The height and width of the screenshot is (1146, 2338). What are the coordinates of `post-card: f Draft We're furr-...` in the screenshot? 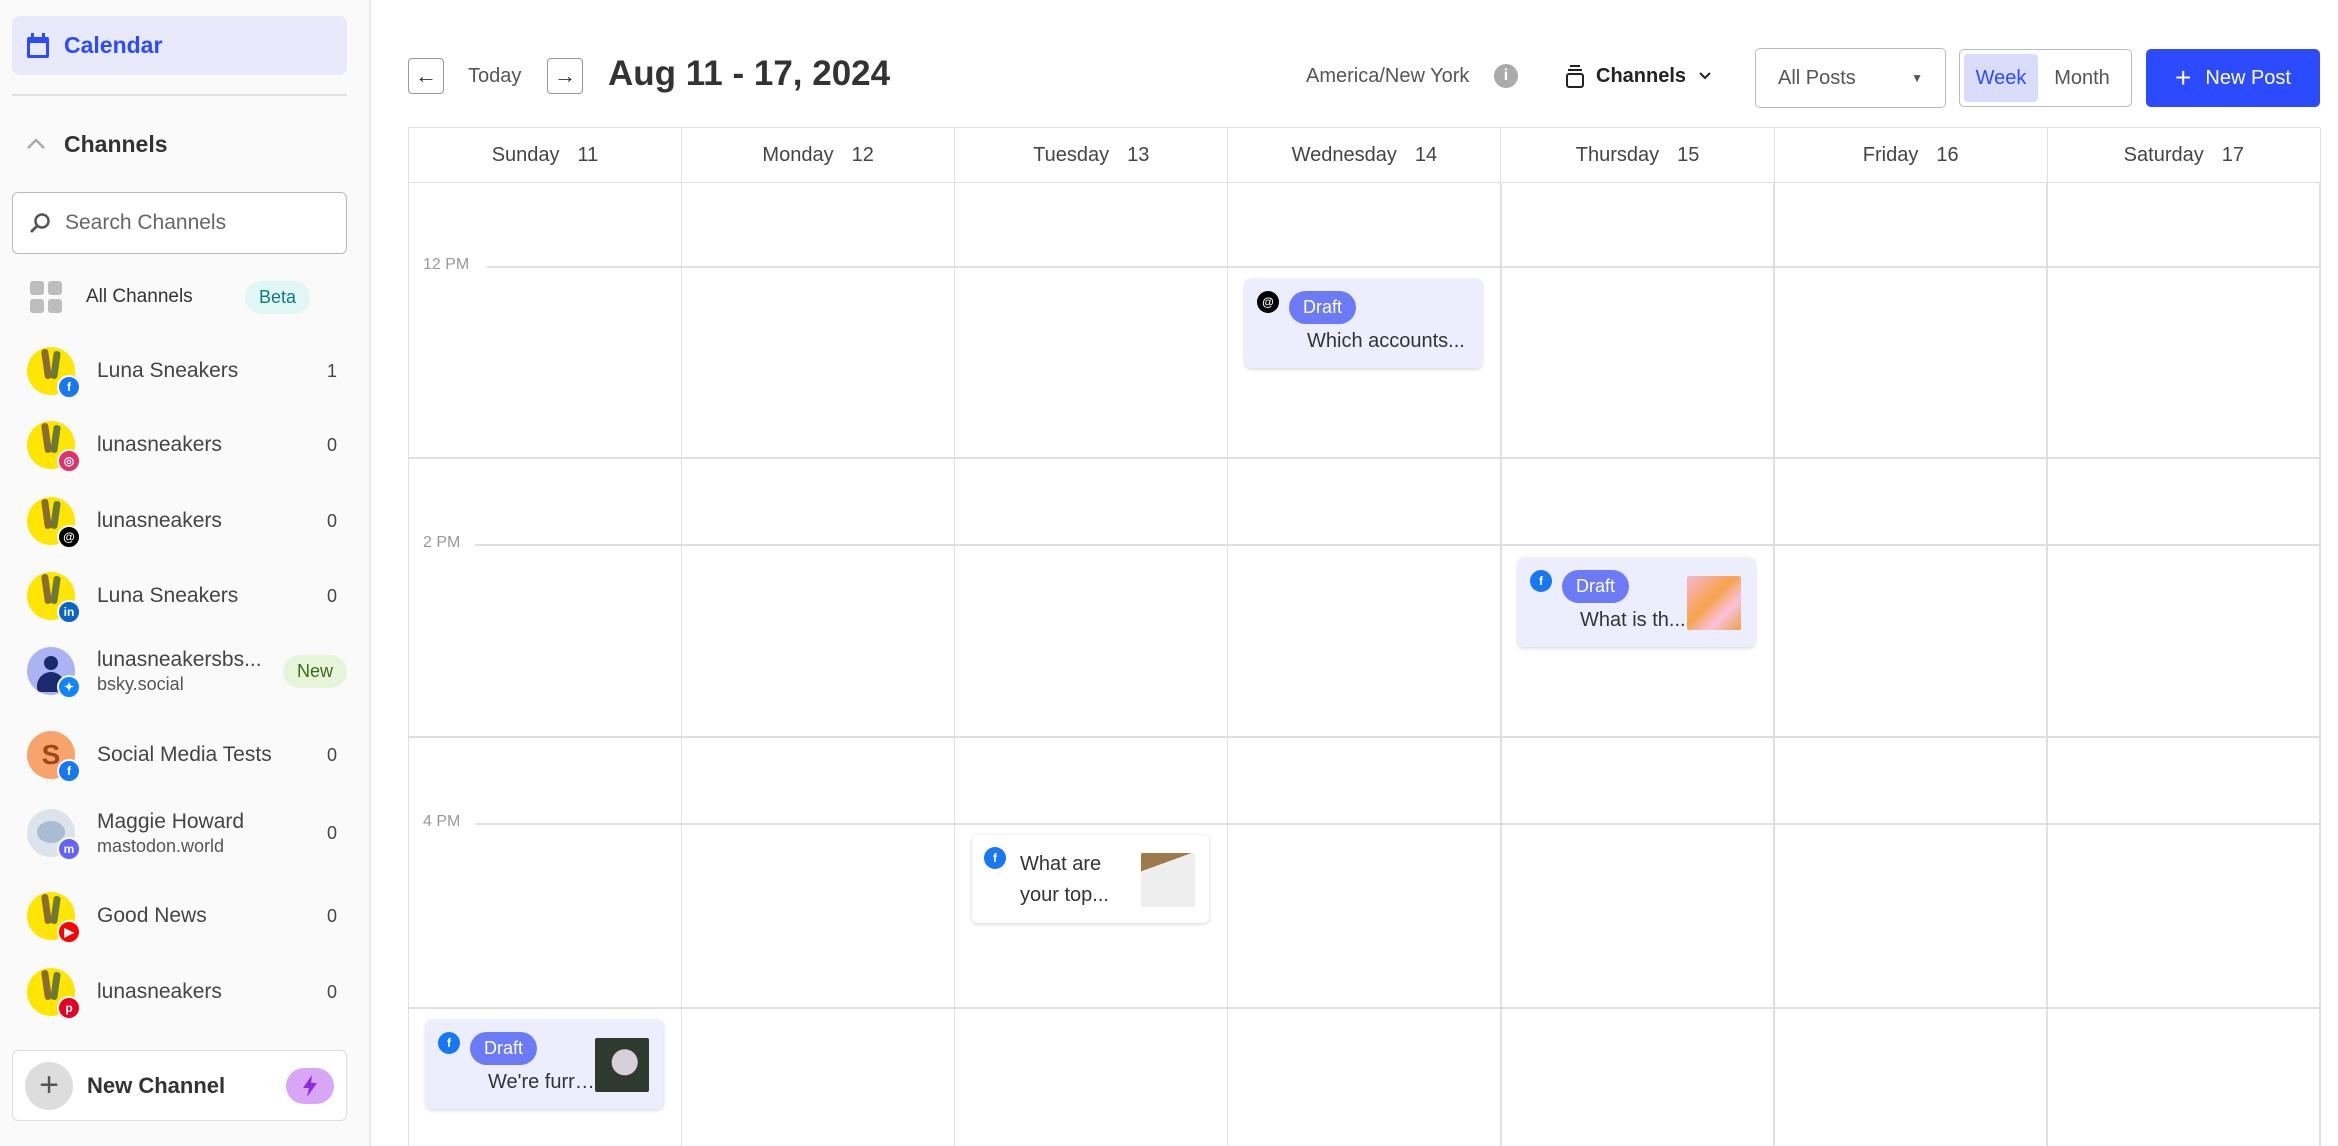 It's located at (544, 1064).